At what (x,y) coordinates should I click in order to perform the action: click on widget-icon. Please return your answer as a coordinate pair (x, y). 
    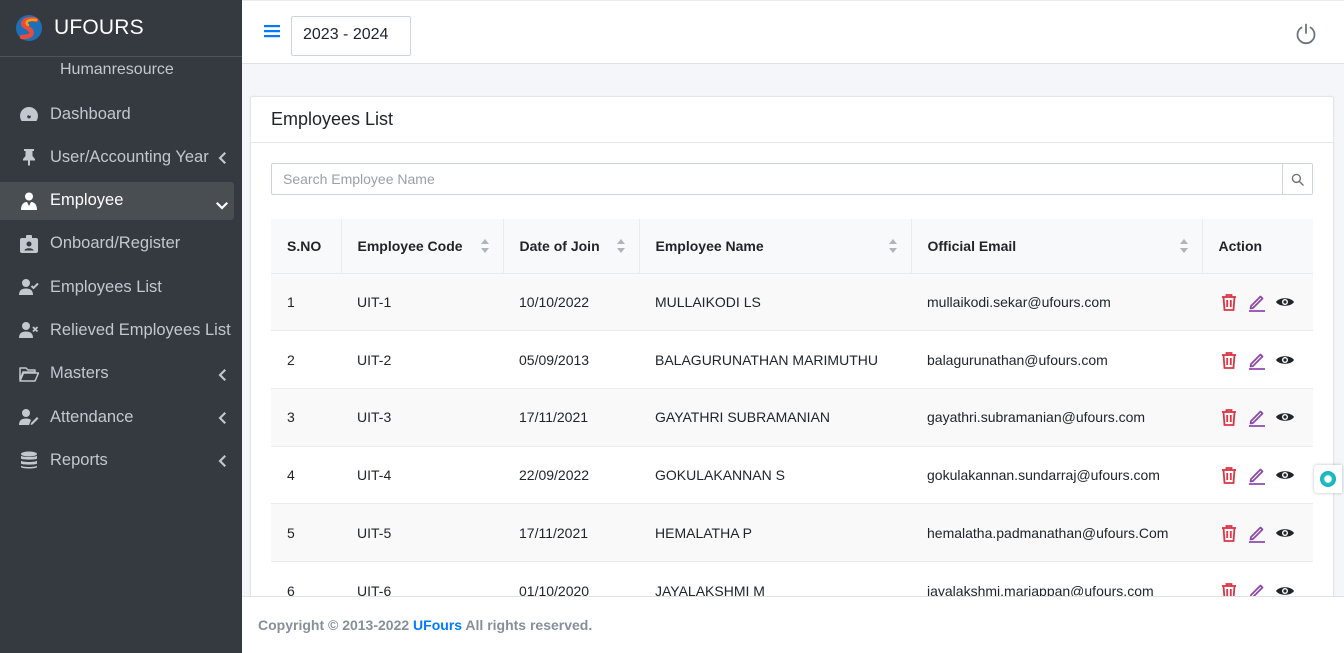
    Looking at the image, I should click on (1328, 479).